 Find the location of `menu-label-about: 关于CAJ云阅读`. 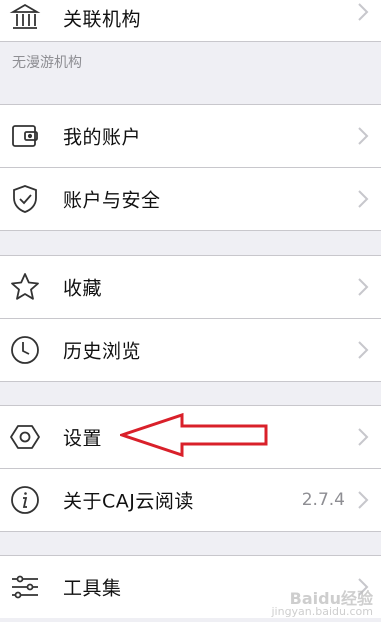

menu-label-about: 关于CAJ云阅读 is located at coordinates (128, 501).